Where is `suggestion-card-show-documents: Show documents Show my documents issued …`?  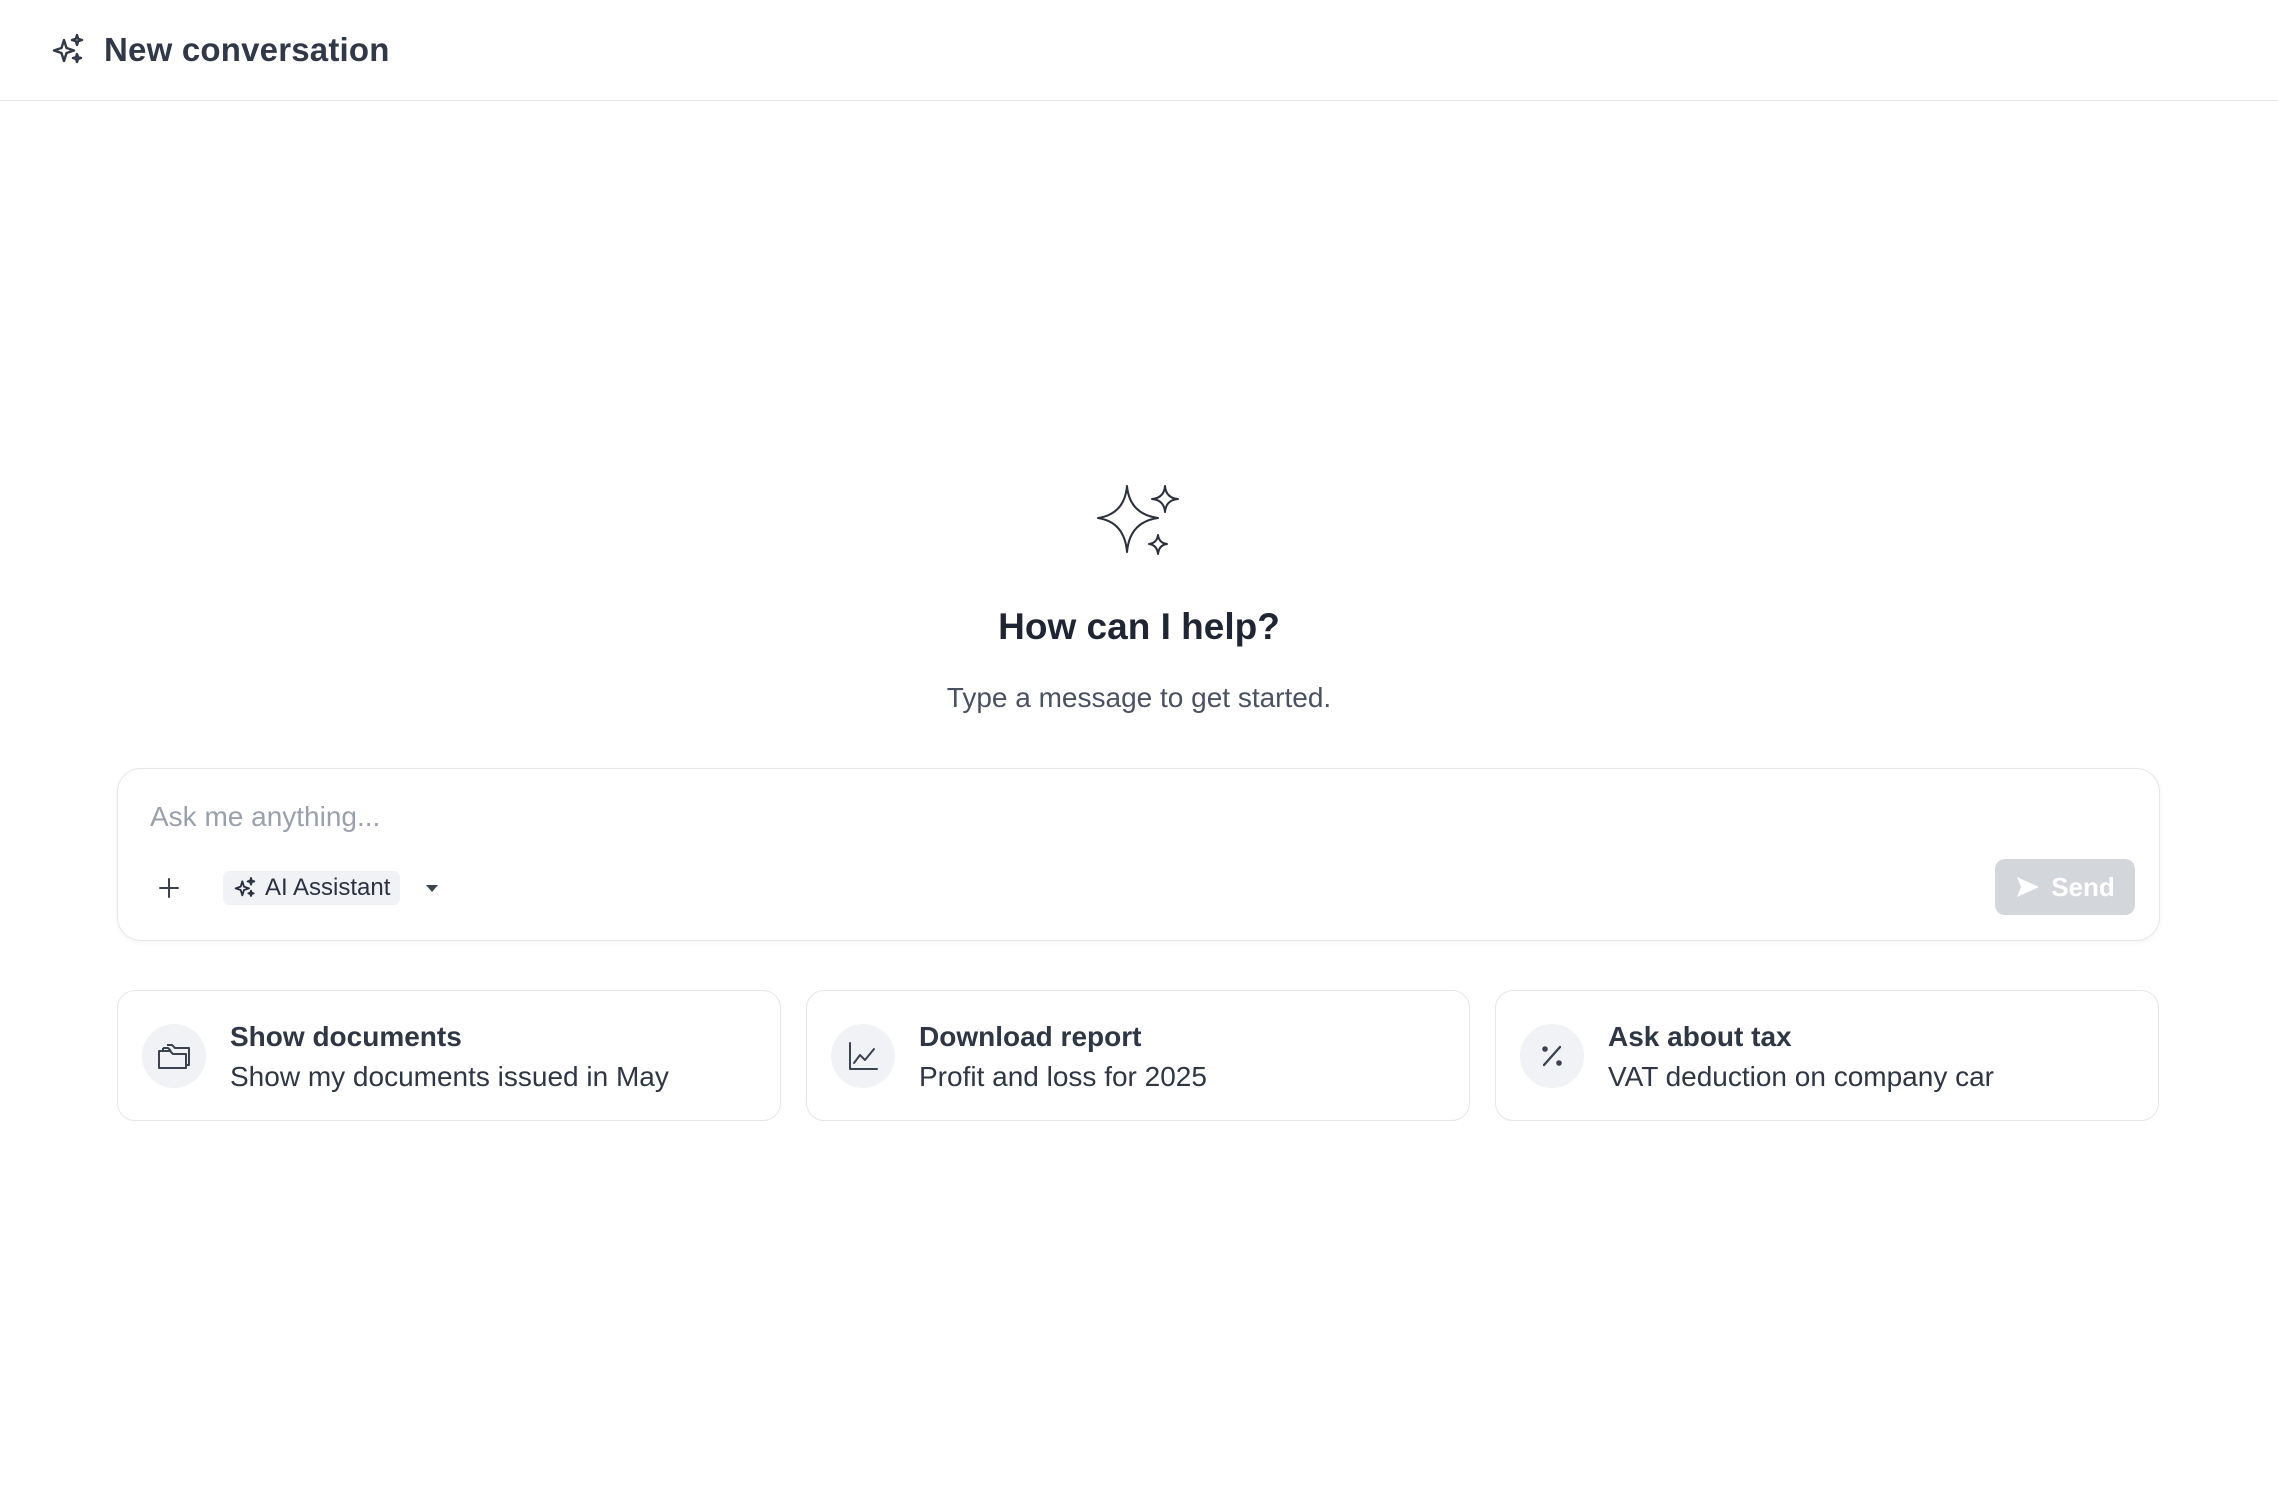 suggestion-card-show-documents: Show documents Show my documents issued … is located at coordinates (449, 1055).